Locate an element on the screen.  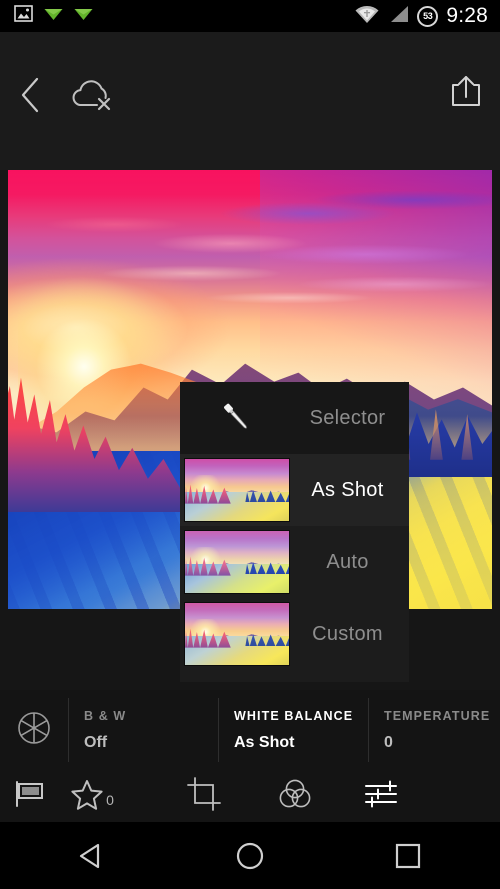
battery-icon: 53 is located at coordinates (428, 16).